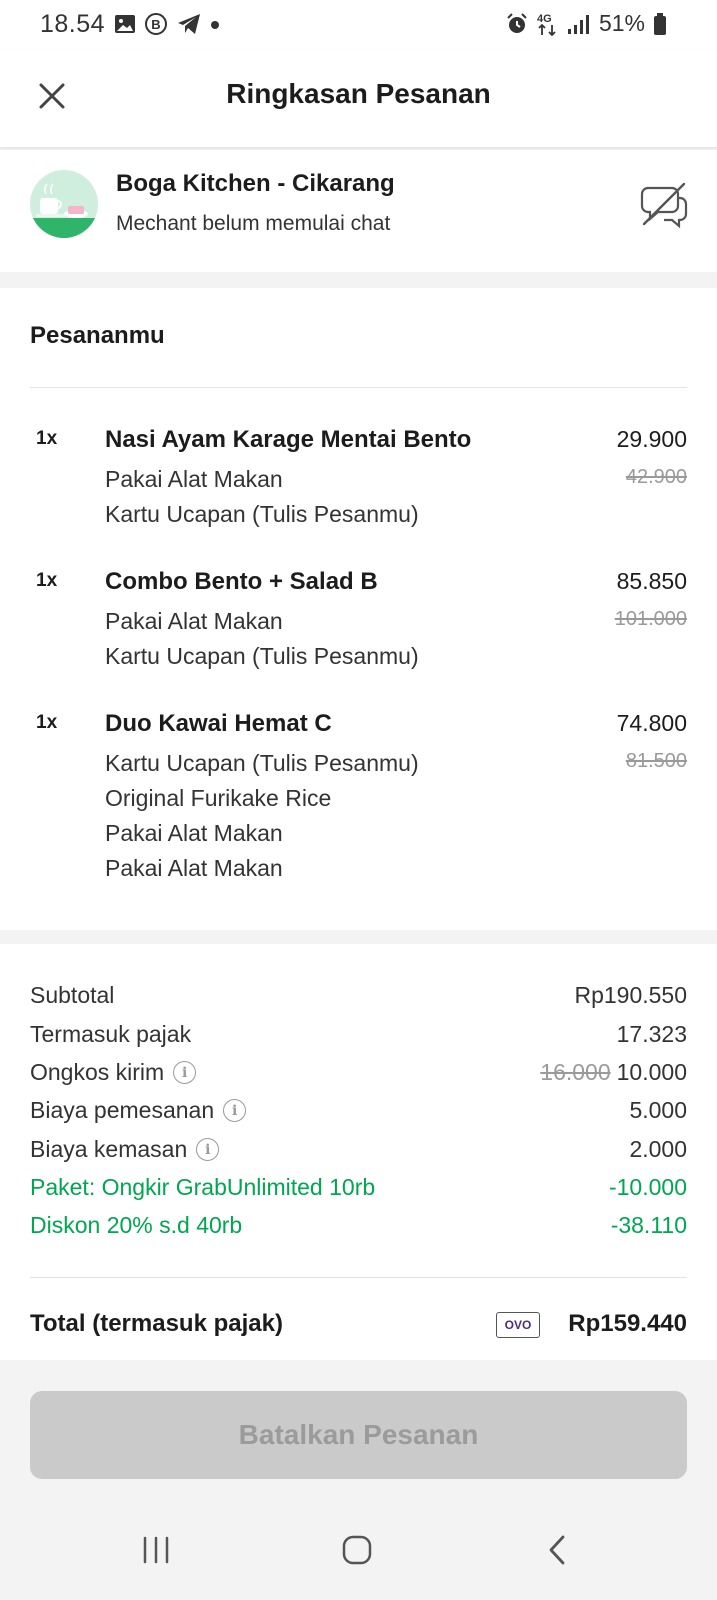  I want to click on item-original-price: 101.000, so click(650, 619).